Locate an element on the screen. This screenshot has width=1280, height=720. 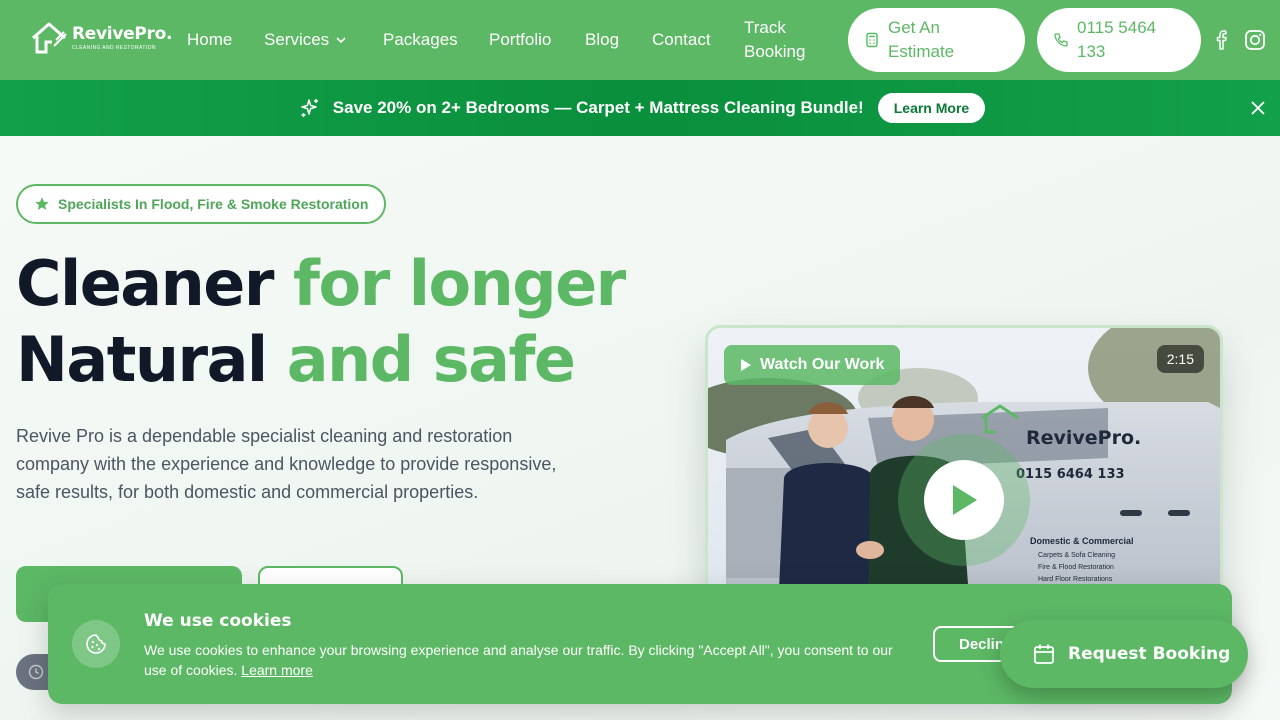
van-list-item-1: Carpets & Sofa Cleaning is located at coordinates (1076, 555).